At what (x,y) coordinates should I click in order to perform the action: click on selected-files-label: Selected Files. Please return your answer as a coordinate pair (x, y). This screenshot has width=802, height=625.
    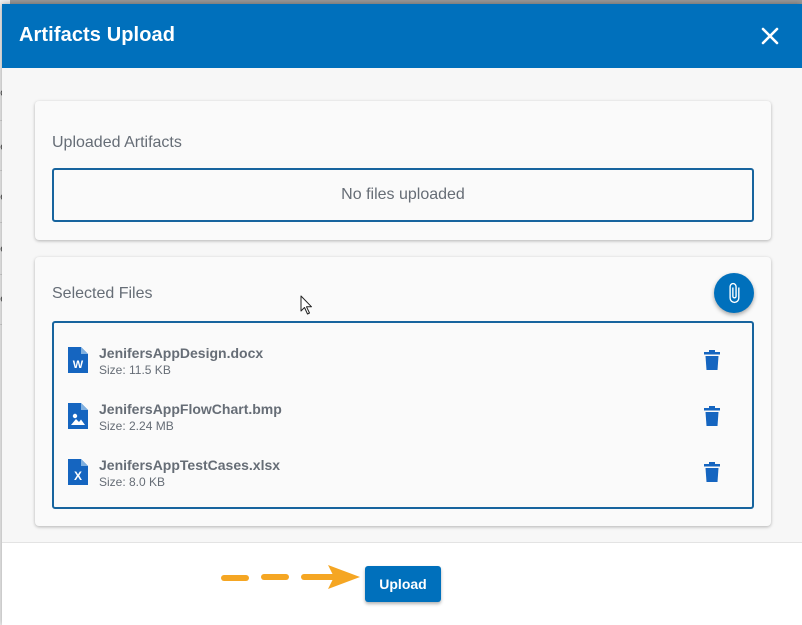
    Looking at the image, I should click on (102, 293).